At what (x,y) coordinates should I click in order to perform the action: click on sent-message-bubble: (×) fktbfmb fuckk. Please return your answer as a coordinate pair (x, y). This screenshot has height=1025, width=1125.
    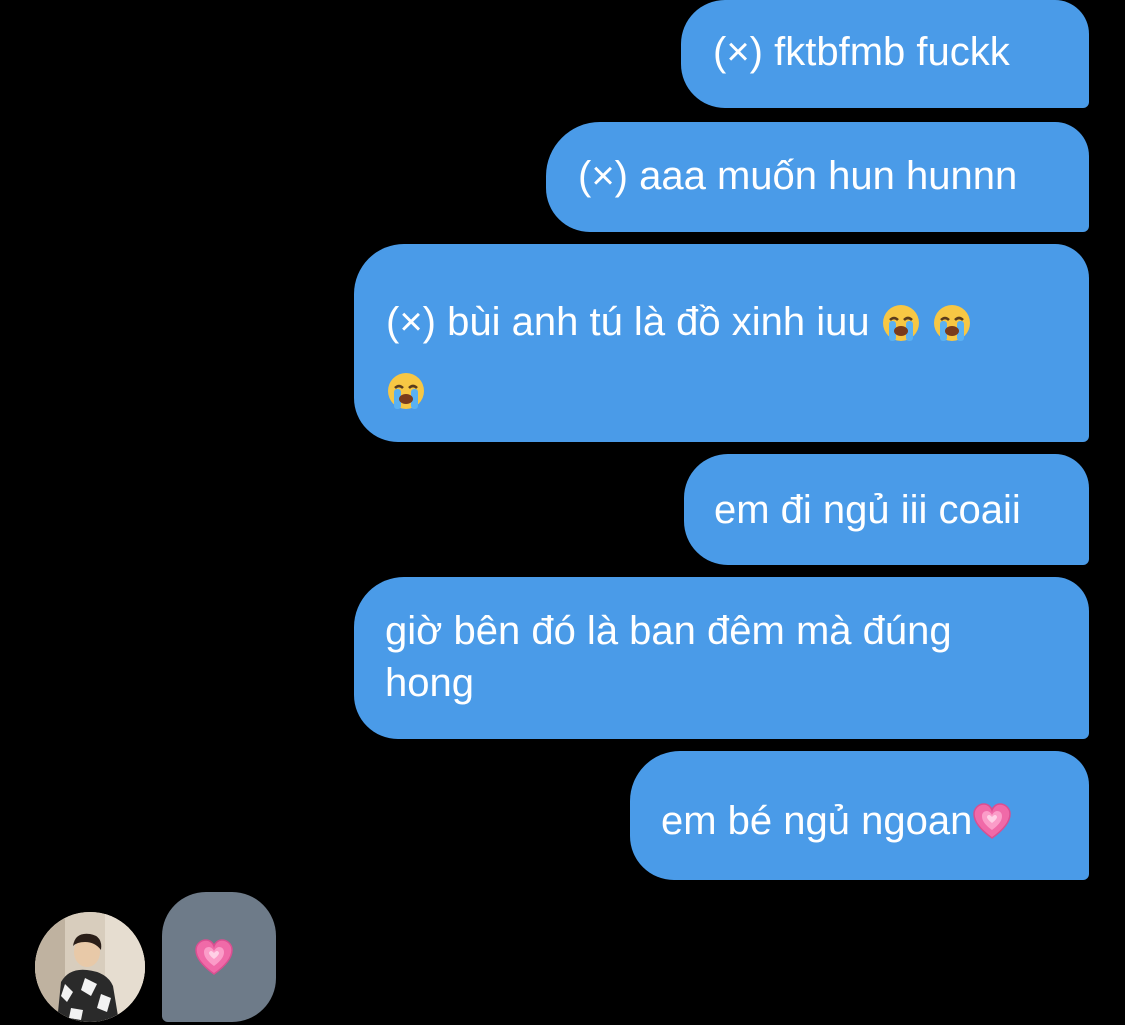
    Looking at the image, I should click on (885, 54).